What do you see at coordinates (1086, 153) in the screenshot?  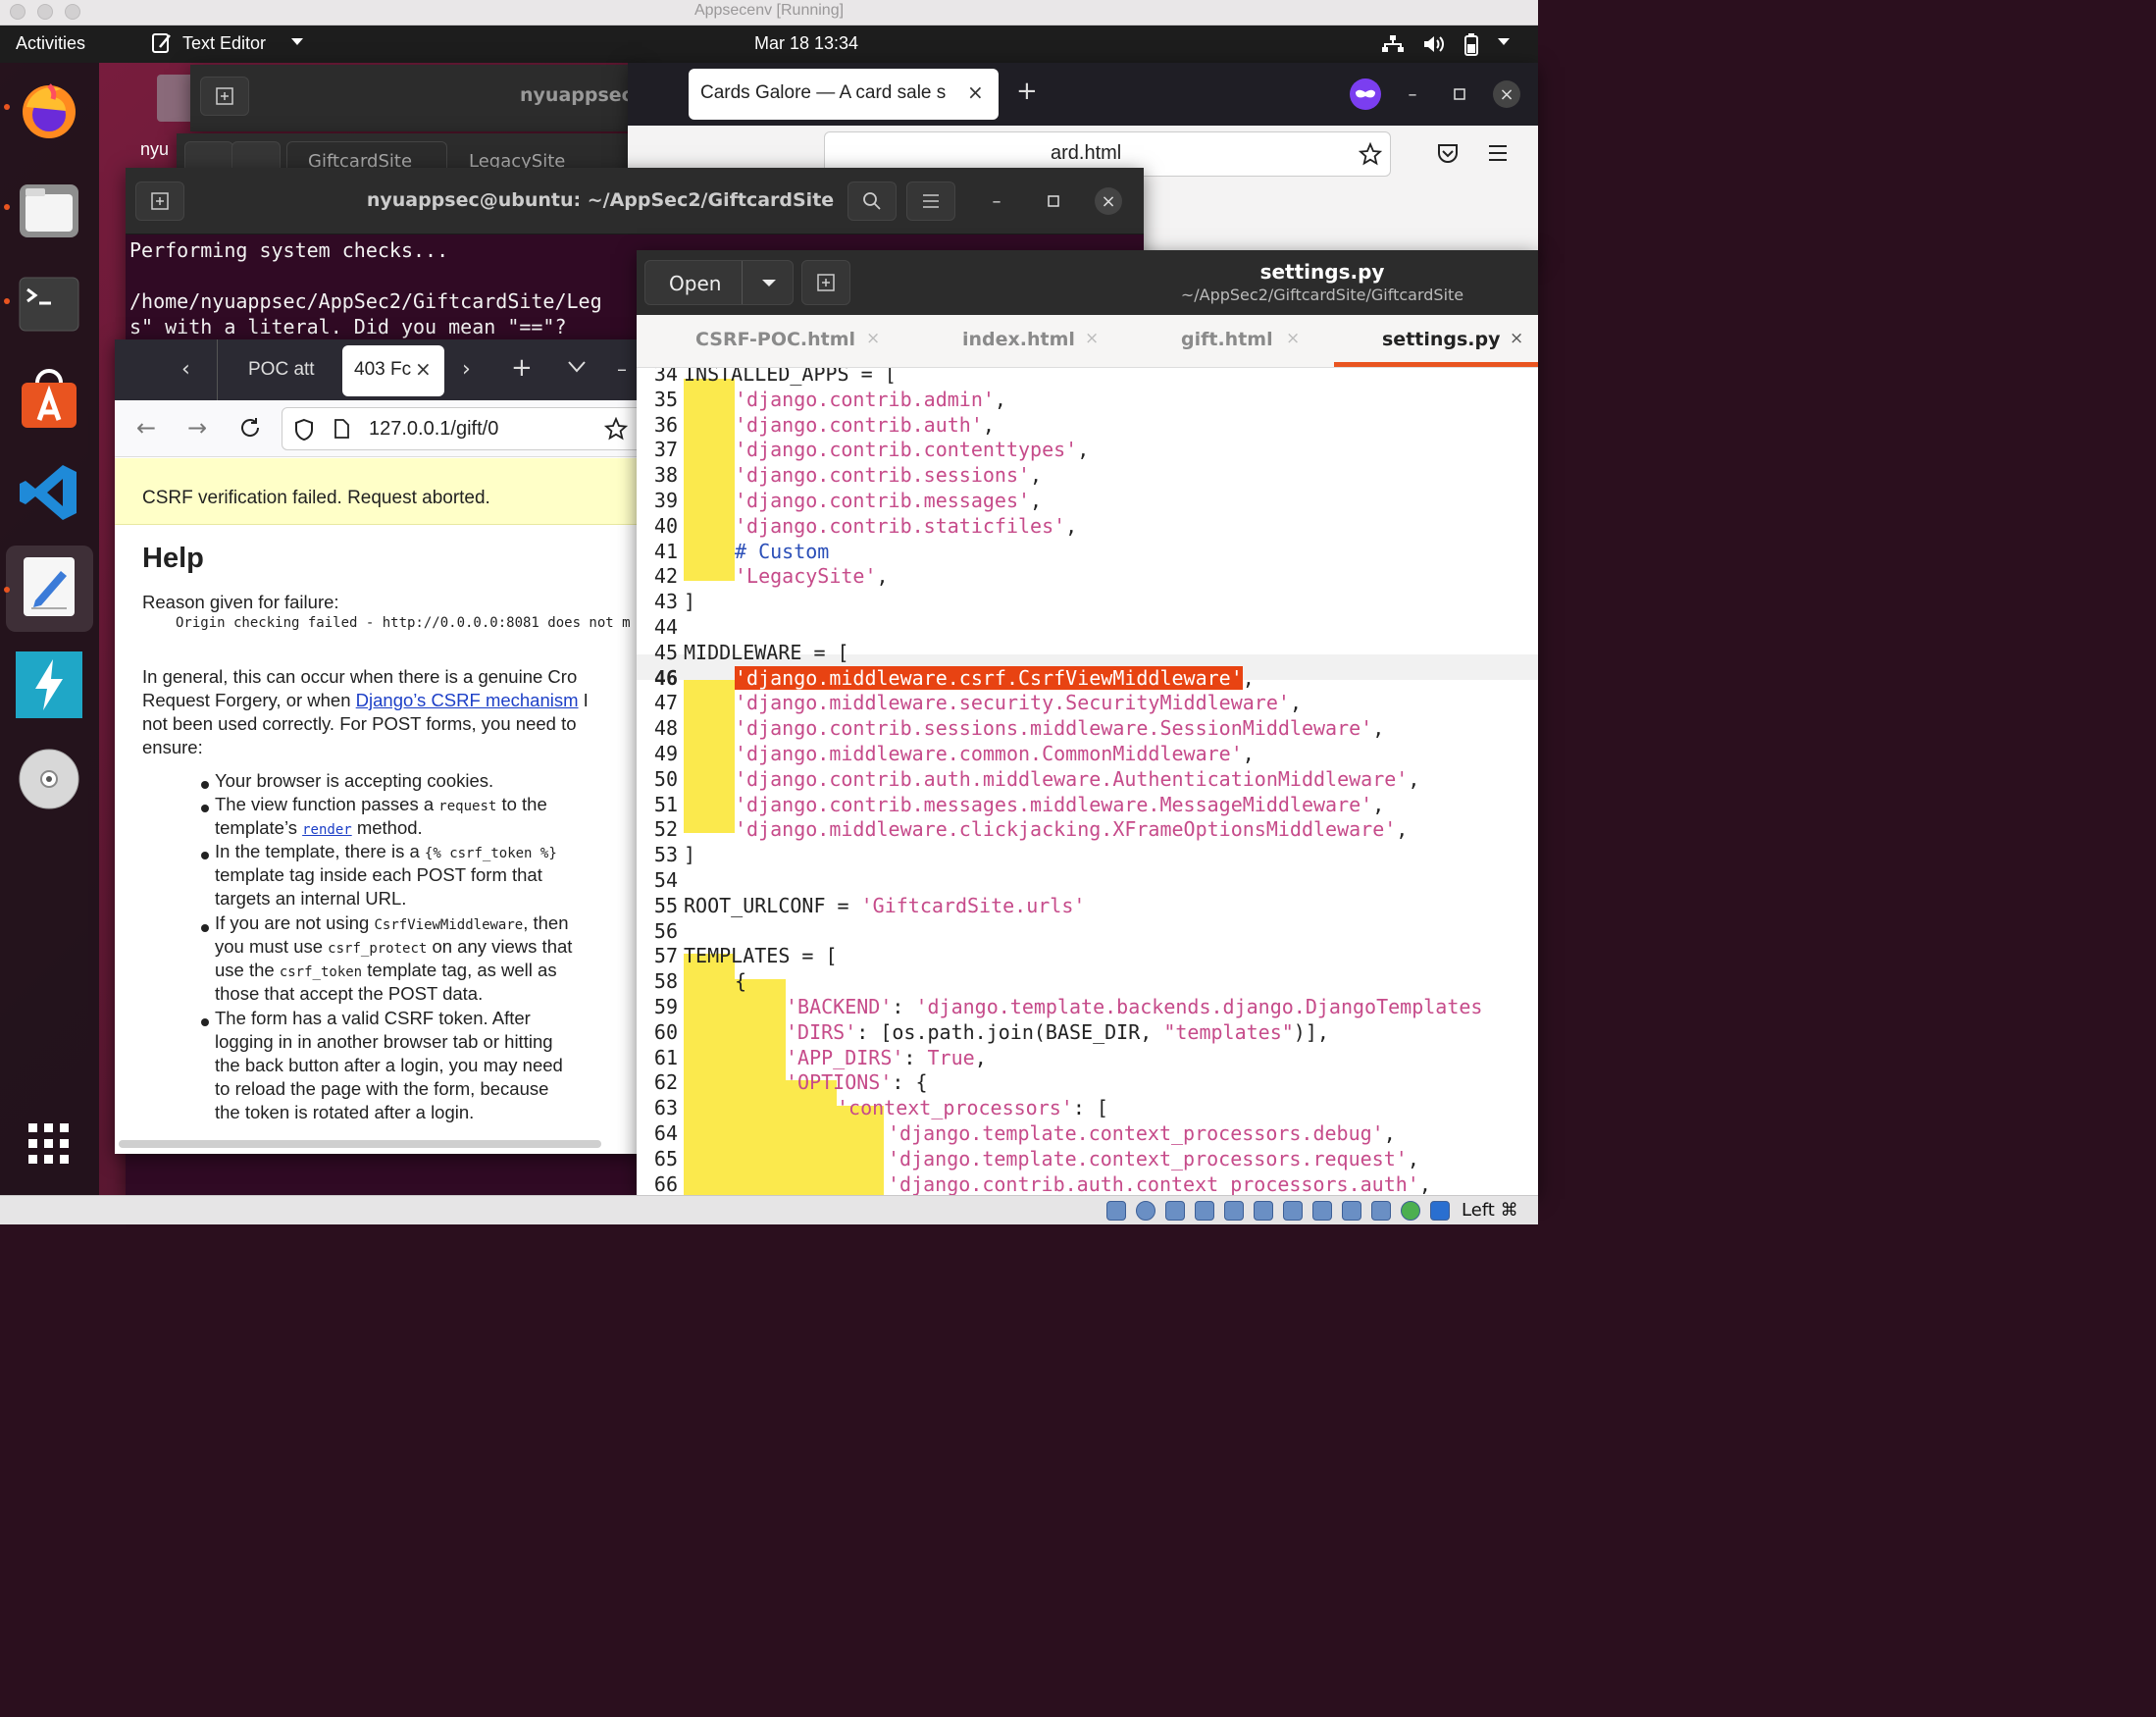 I see `url-text: ard.html` at bounding box center [1086, 153].